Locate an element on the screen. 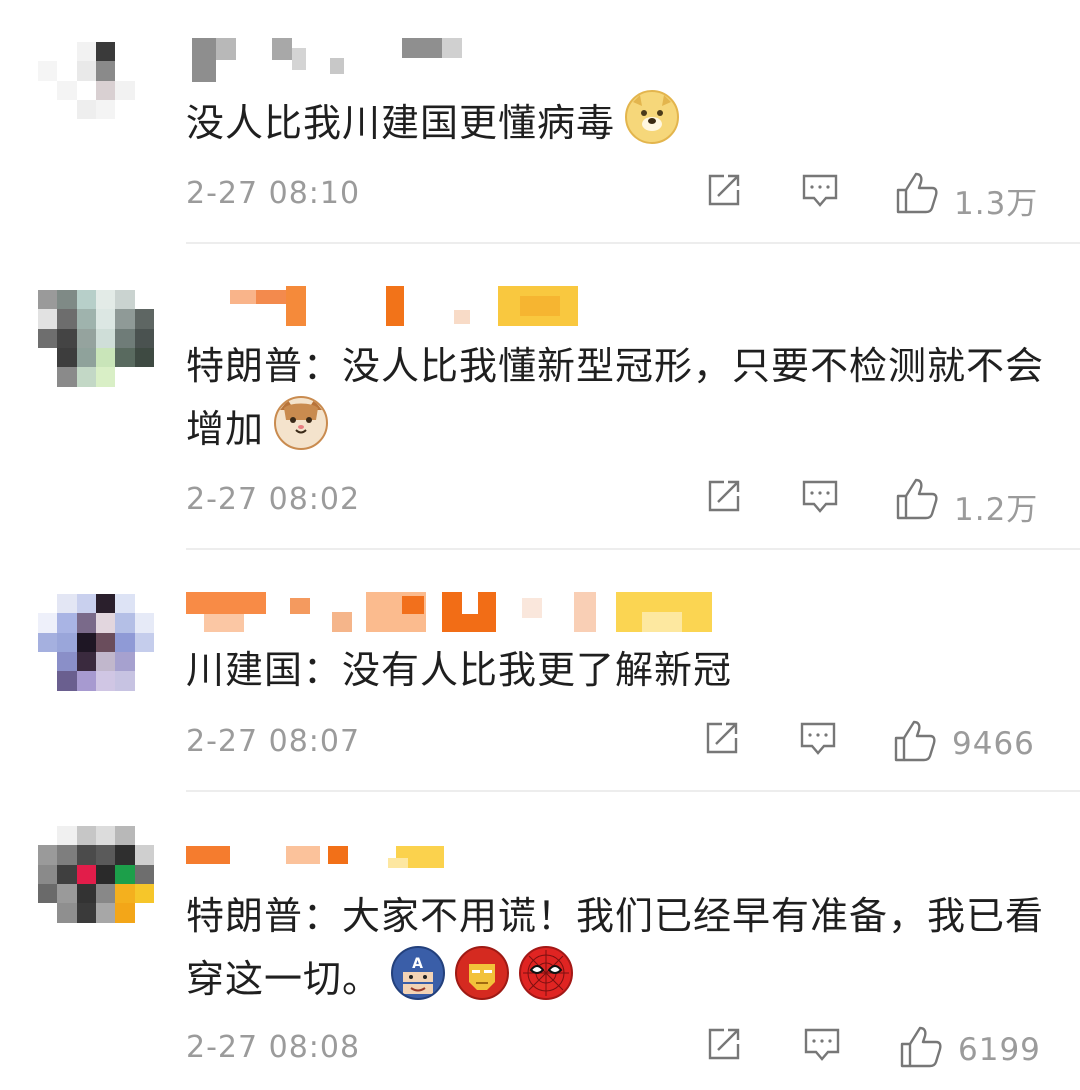 Image resolution: width=1080 pixels, height=1090 pixels. iron-man-icon is located at coordinates (482, 973).